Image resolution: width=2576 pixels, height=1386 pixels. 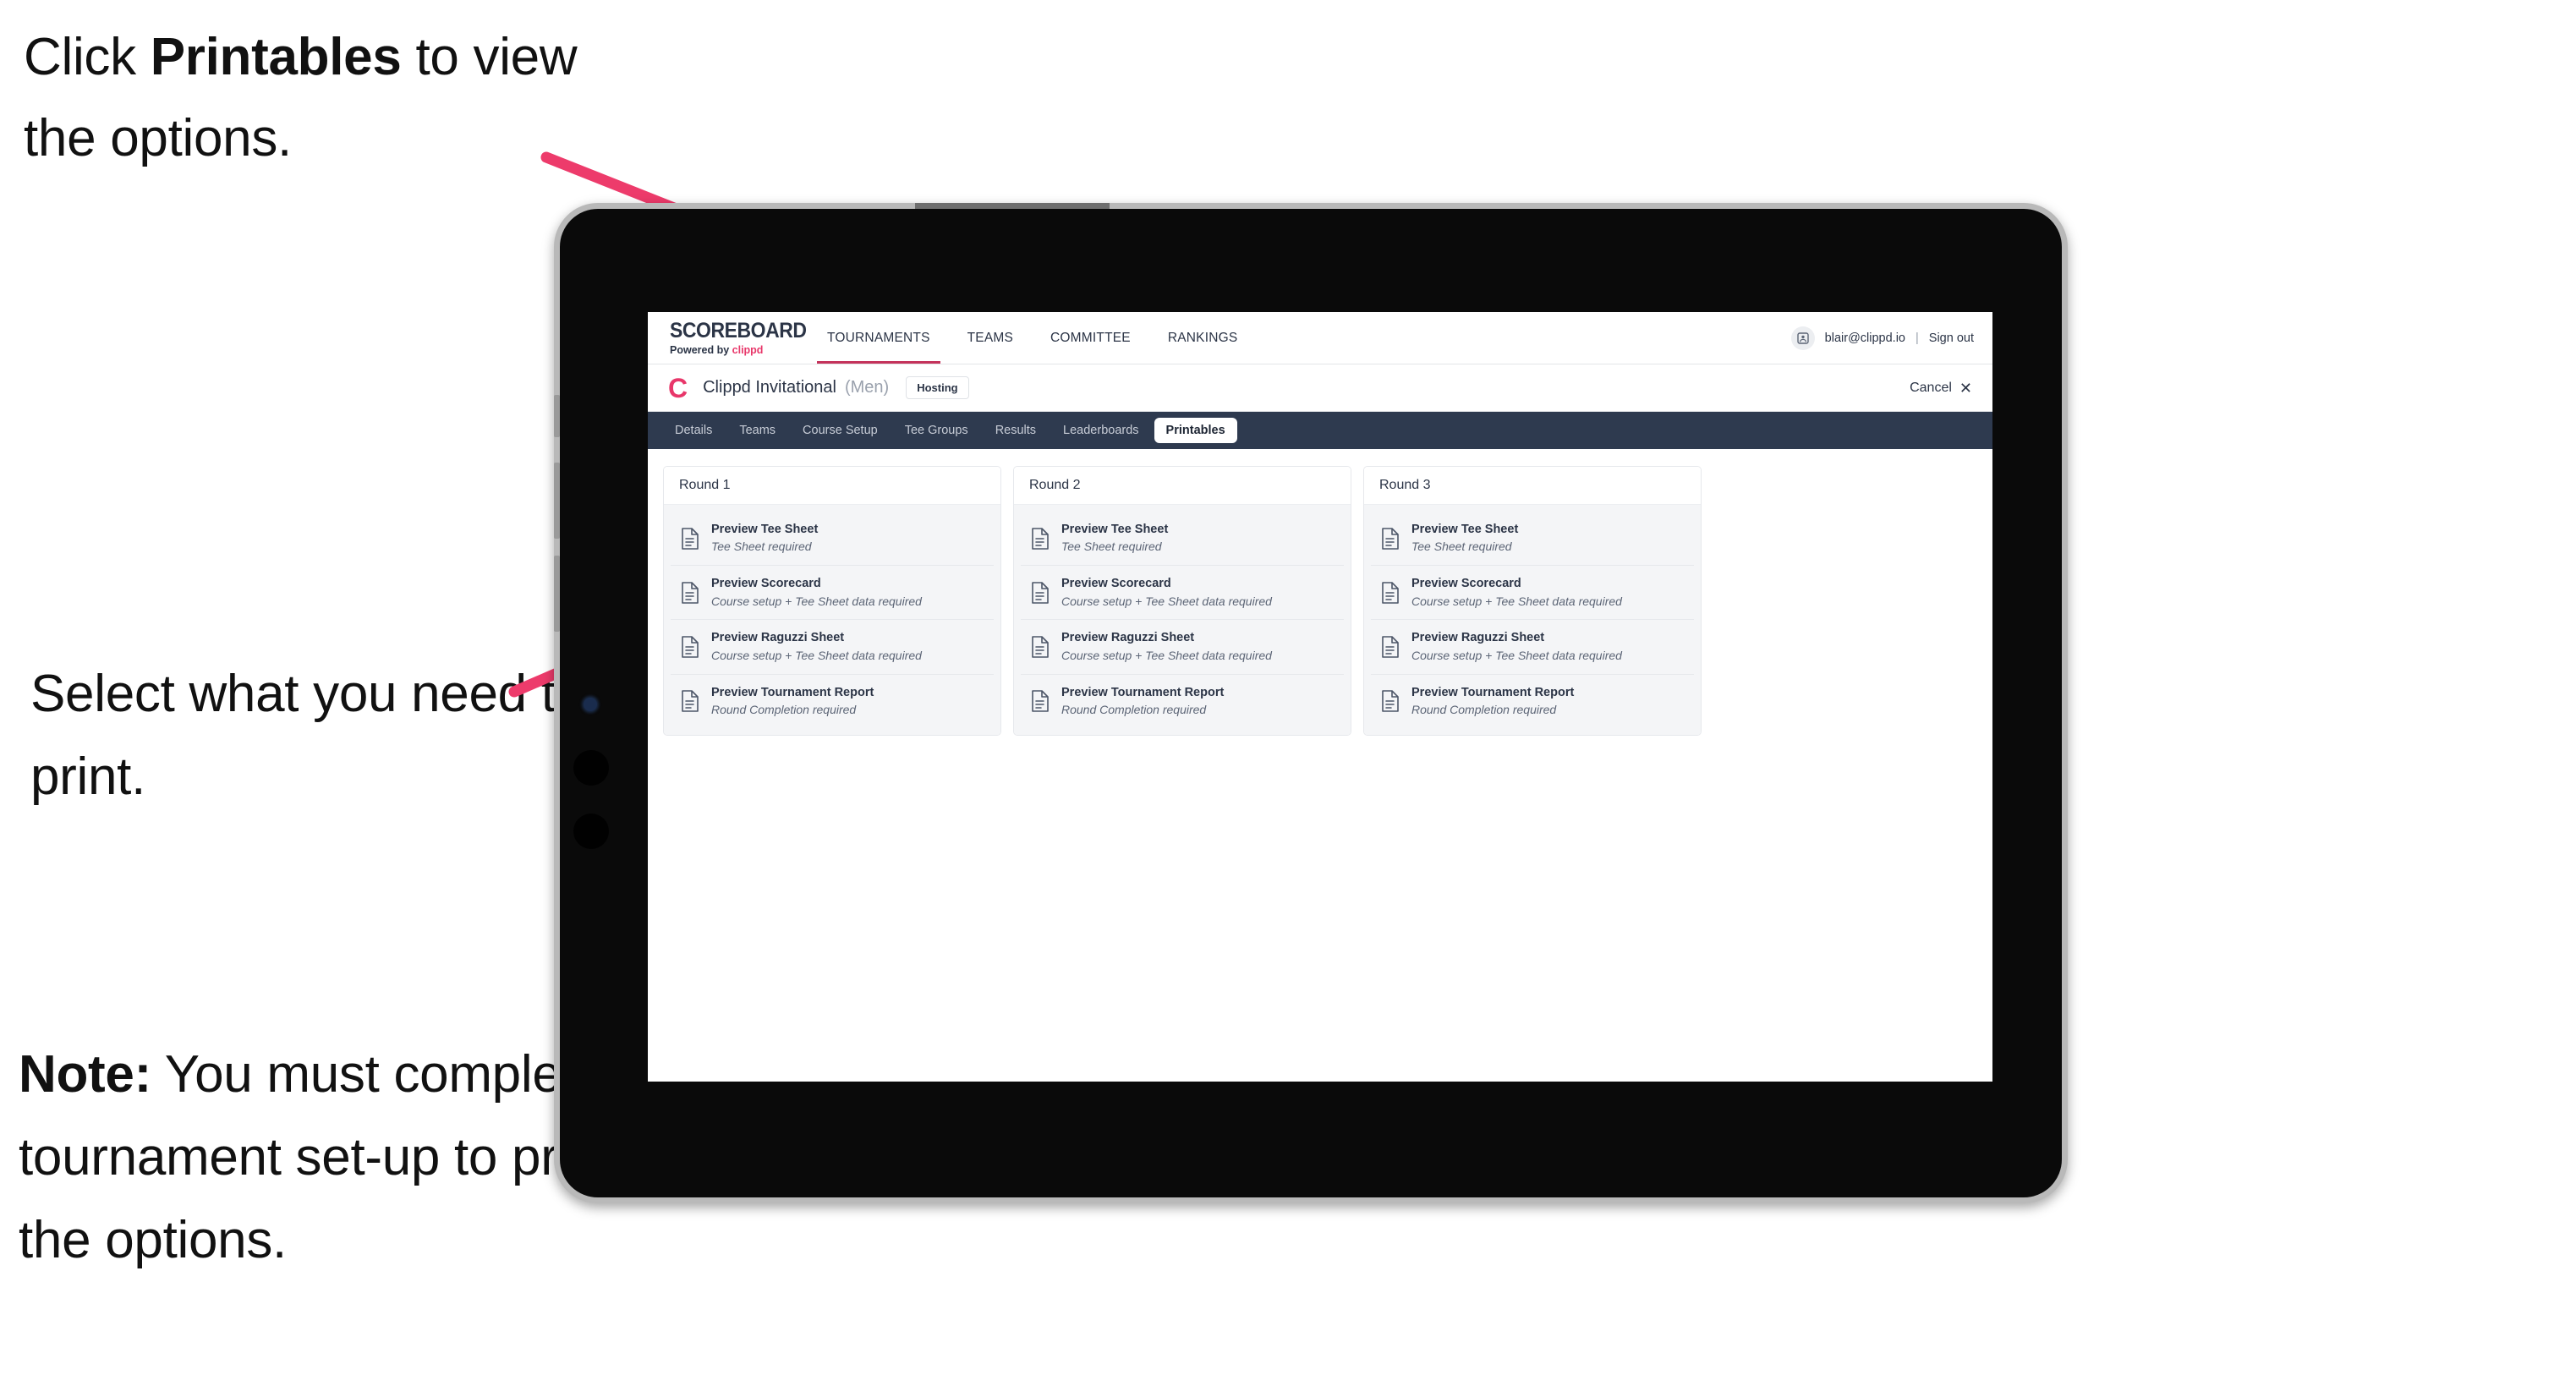 I want to click on tablet-side-button-top, so click(x=557, y=416).